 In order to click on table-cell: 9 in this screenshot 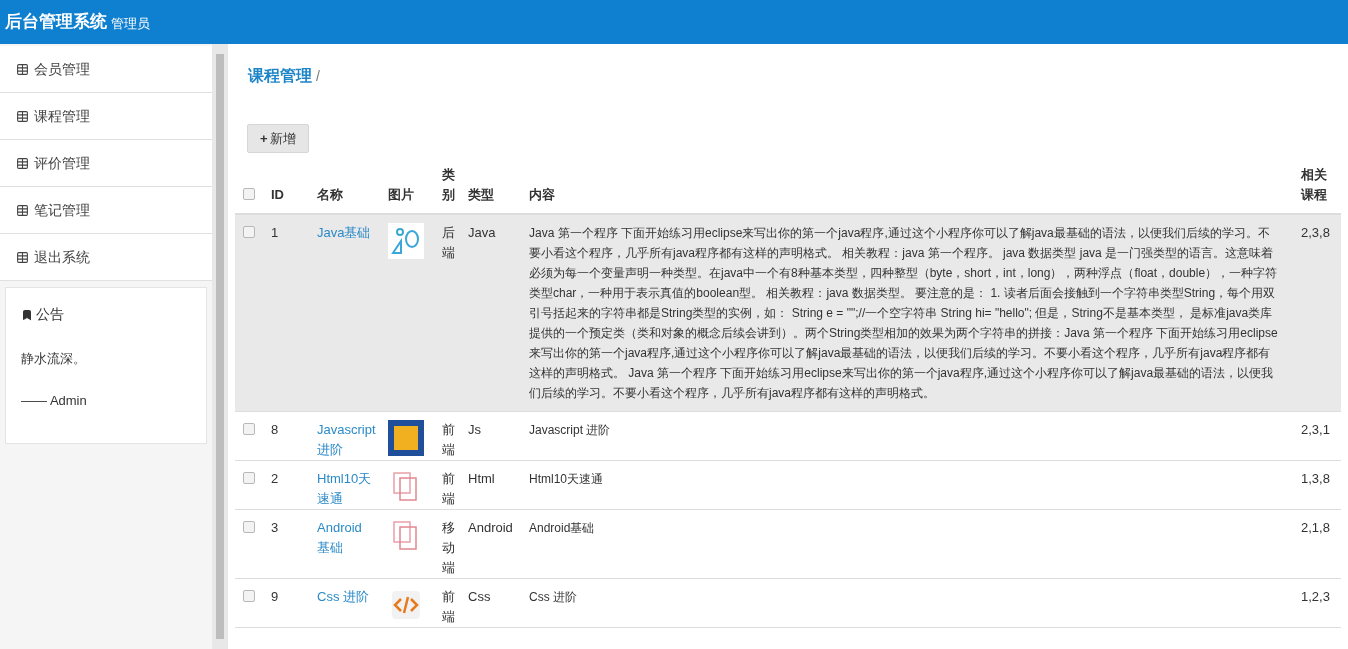, I will do `click(275, 596)`.